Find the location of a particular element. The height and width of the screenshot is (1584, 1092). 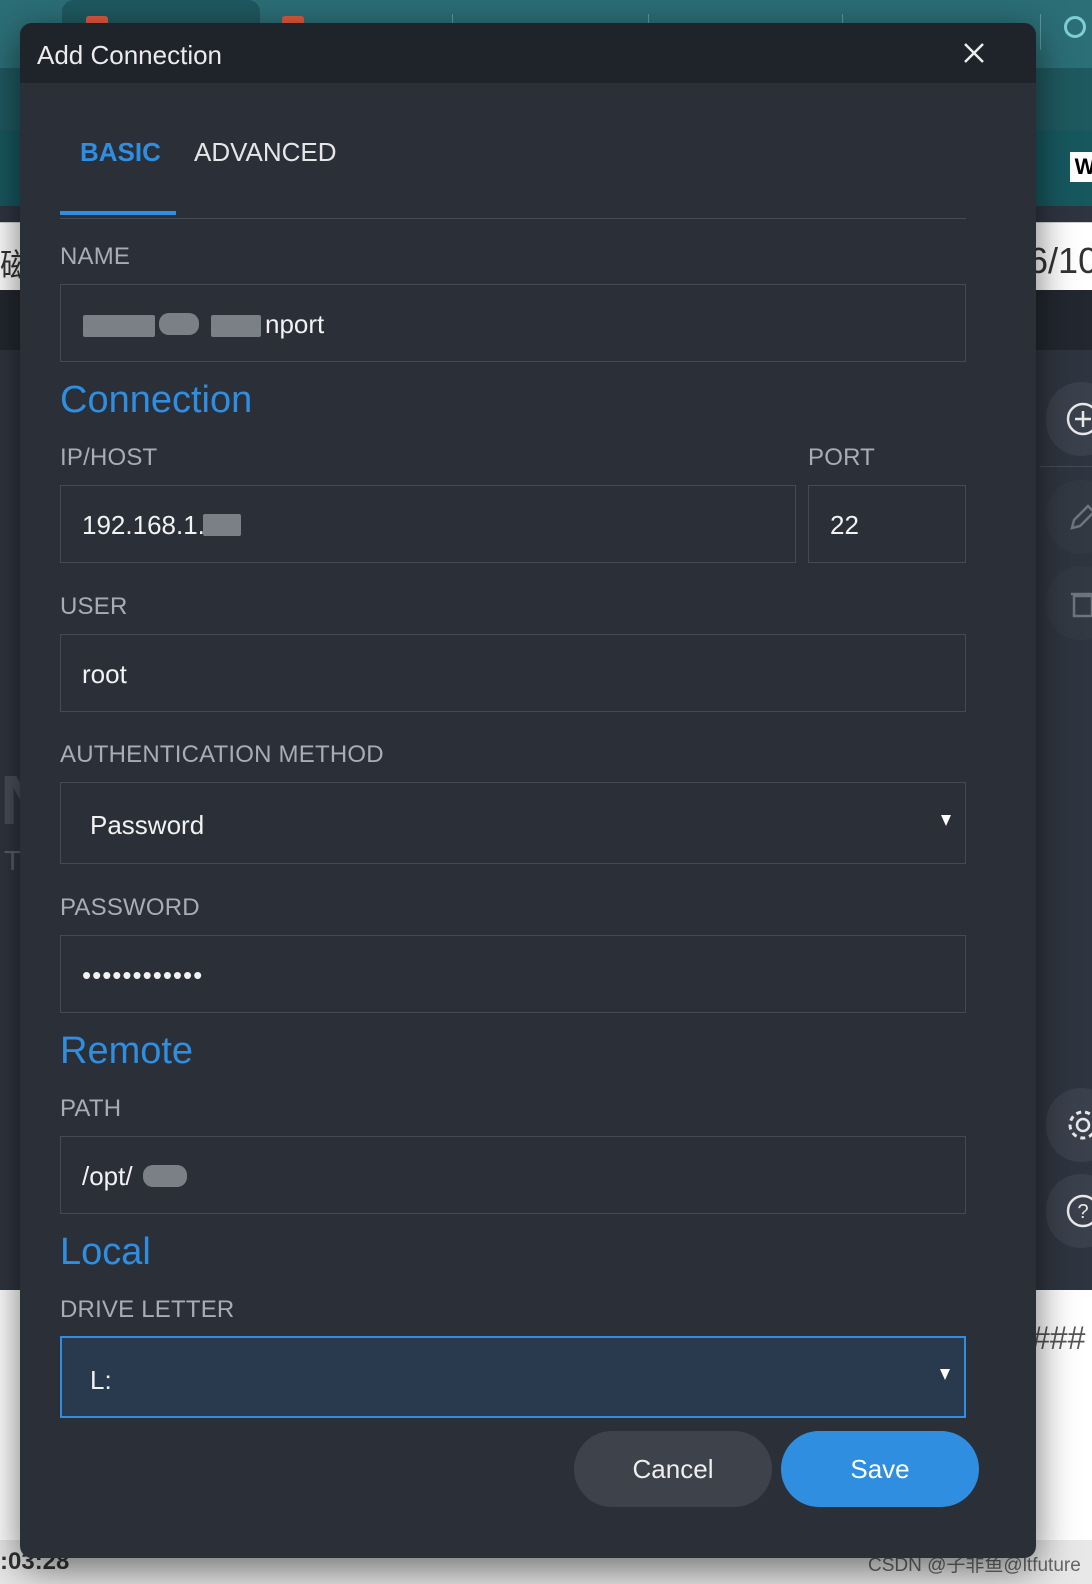

password-label: PASSWORD is located at coordinates (130, 907).